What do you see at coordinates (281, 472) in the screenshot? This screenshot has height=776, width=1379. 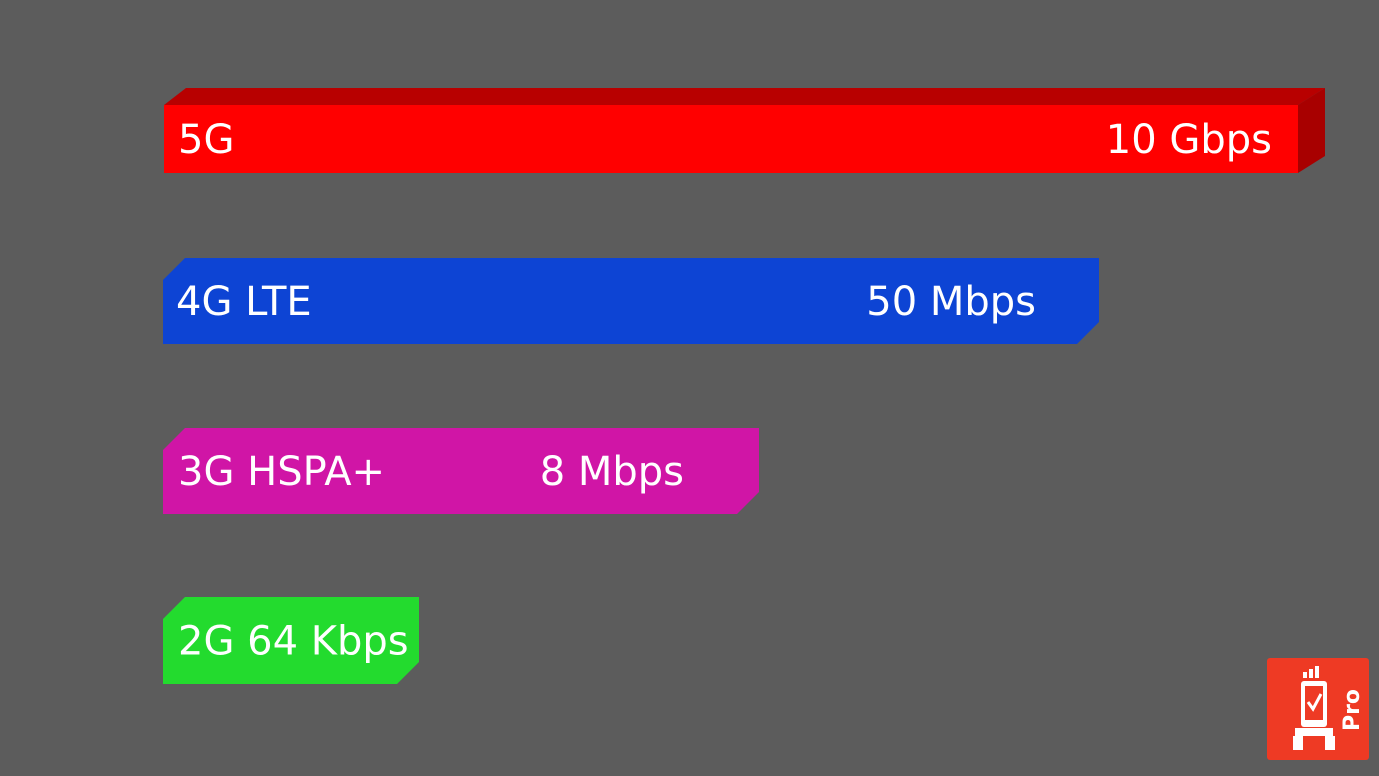 I see `bar-label: 3G HSPA+` at bounding box center [281, 472].